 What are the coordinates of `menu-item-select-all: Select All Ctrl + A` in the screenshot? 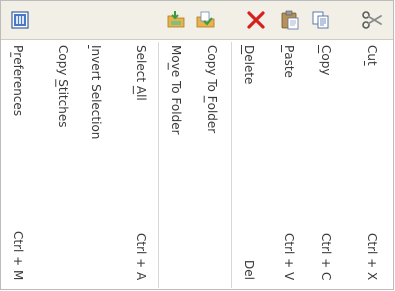 It's located at (141, 165).